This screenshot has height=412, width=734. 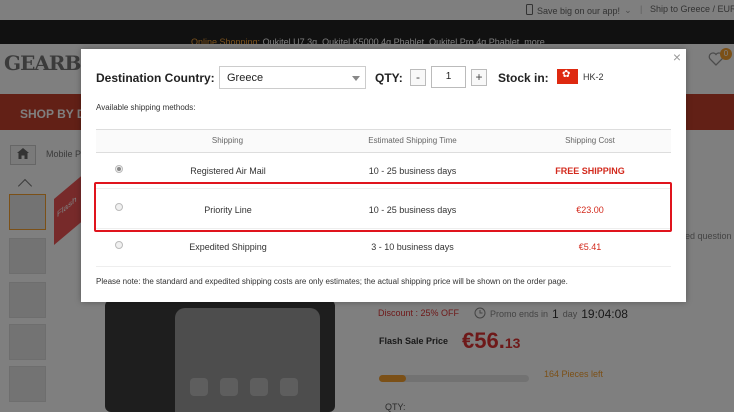 I want to click on chevron-down-icon, so click(x=356, y=78).